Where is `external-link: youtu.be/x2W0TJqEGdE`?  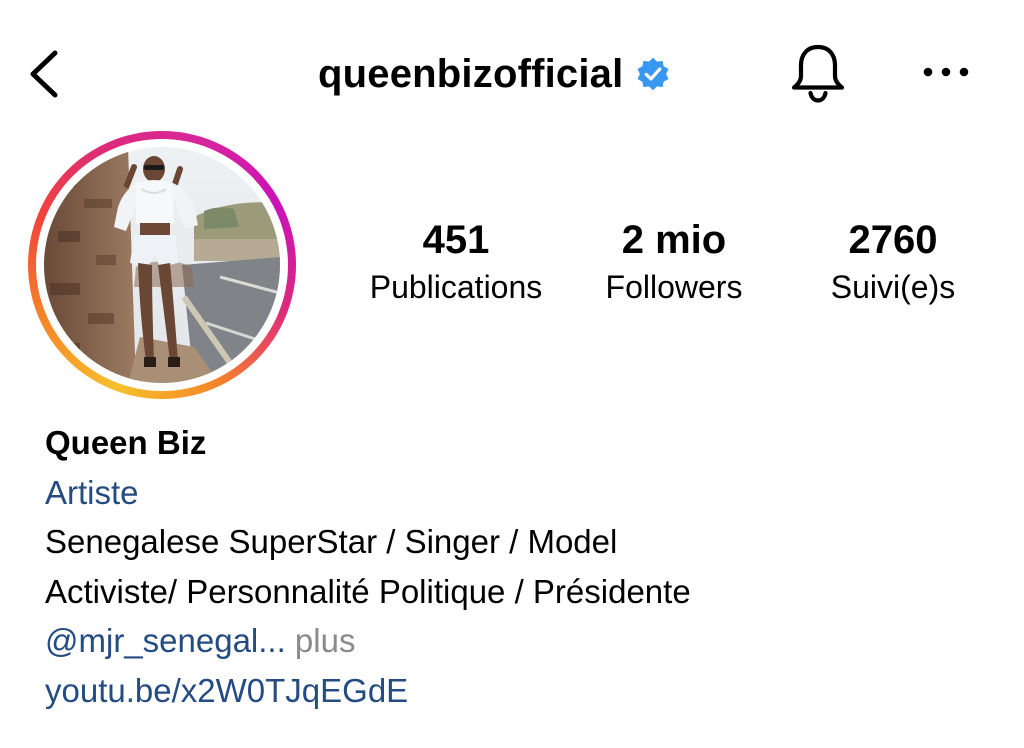 external-link: youtu.be/x2W0TJqEGdE is located at coordinates (525, 691).